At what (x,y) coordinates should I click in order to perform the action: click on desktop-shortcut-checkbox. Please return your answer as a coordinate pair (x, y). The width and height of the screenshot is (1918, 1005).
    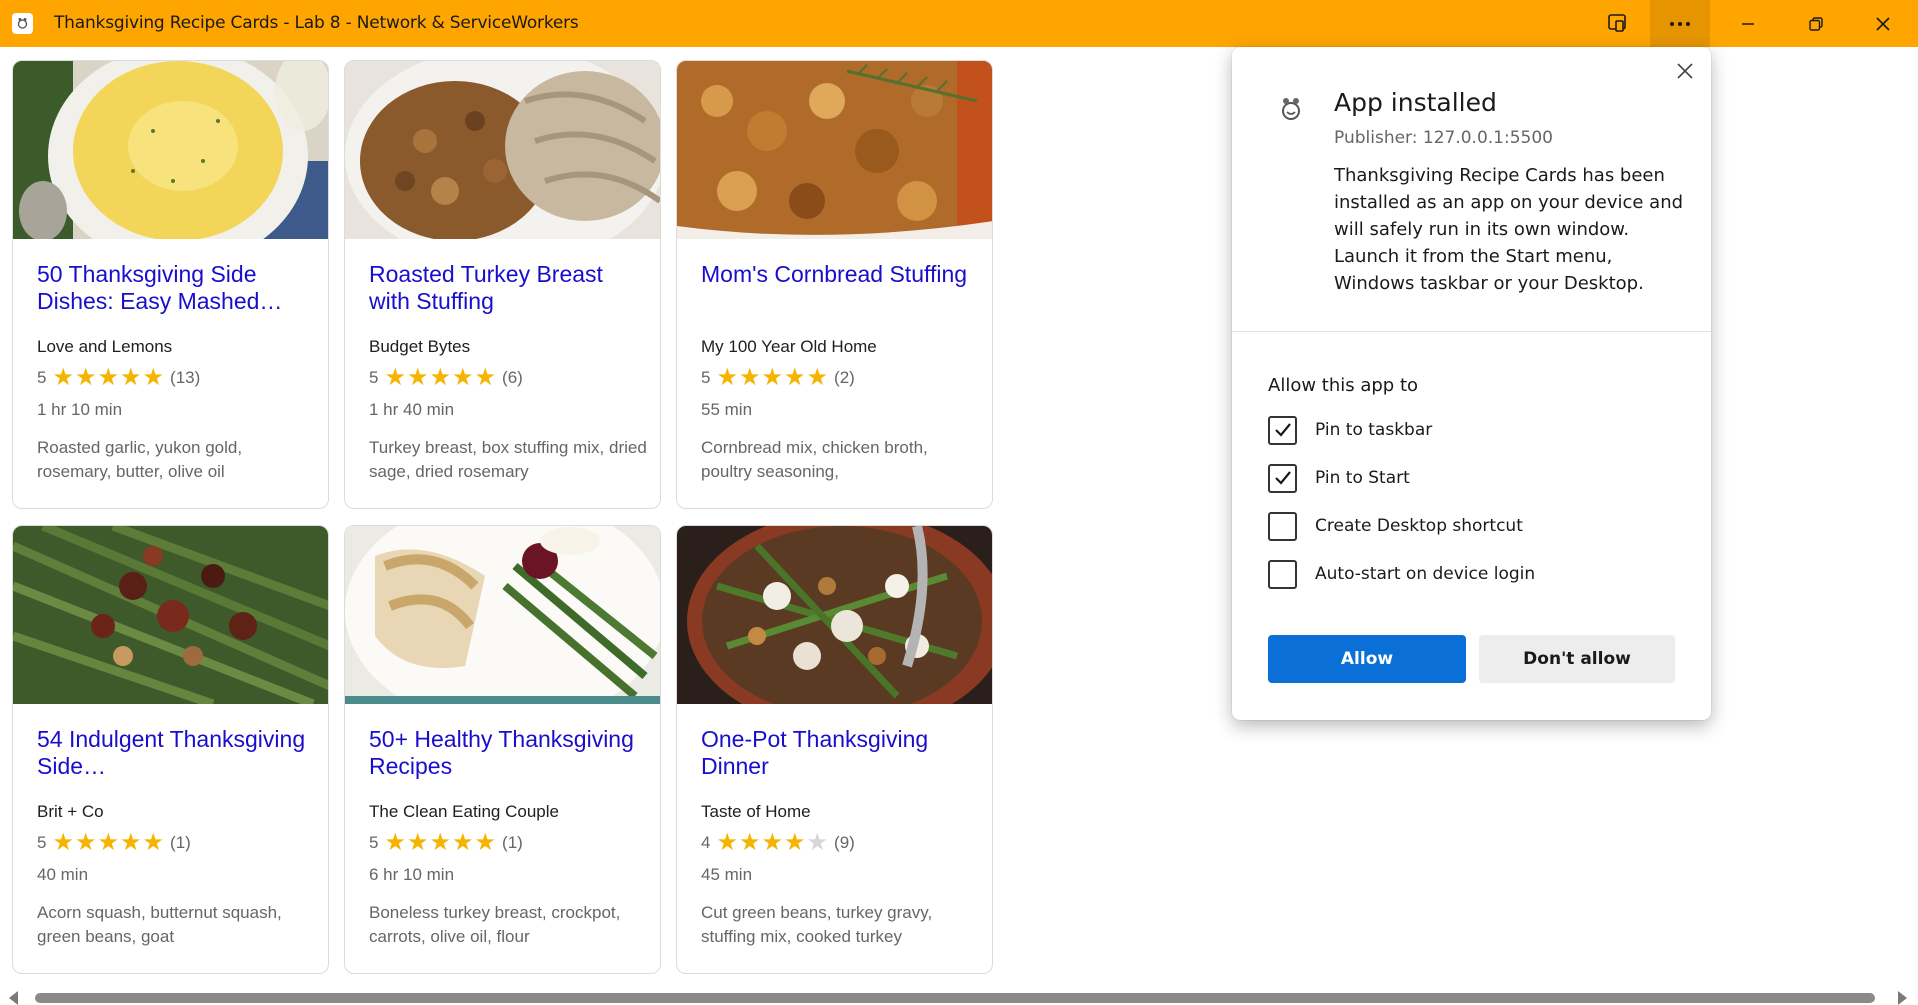
    Looking at the image, I should click on (1282, 526).